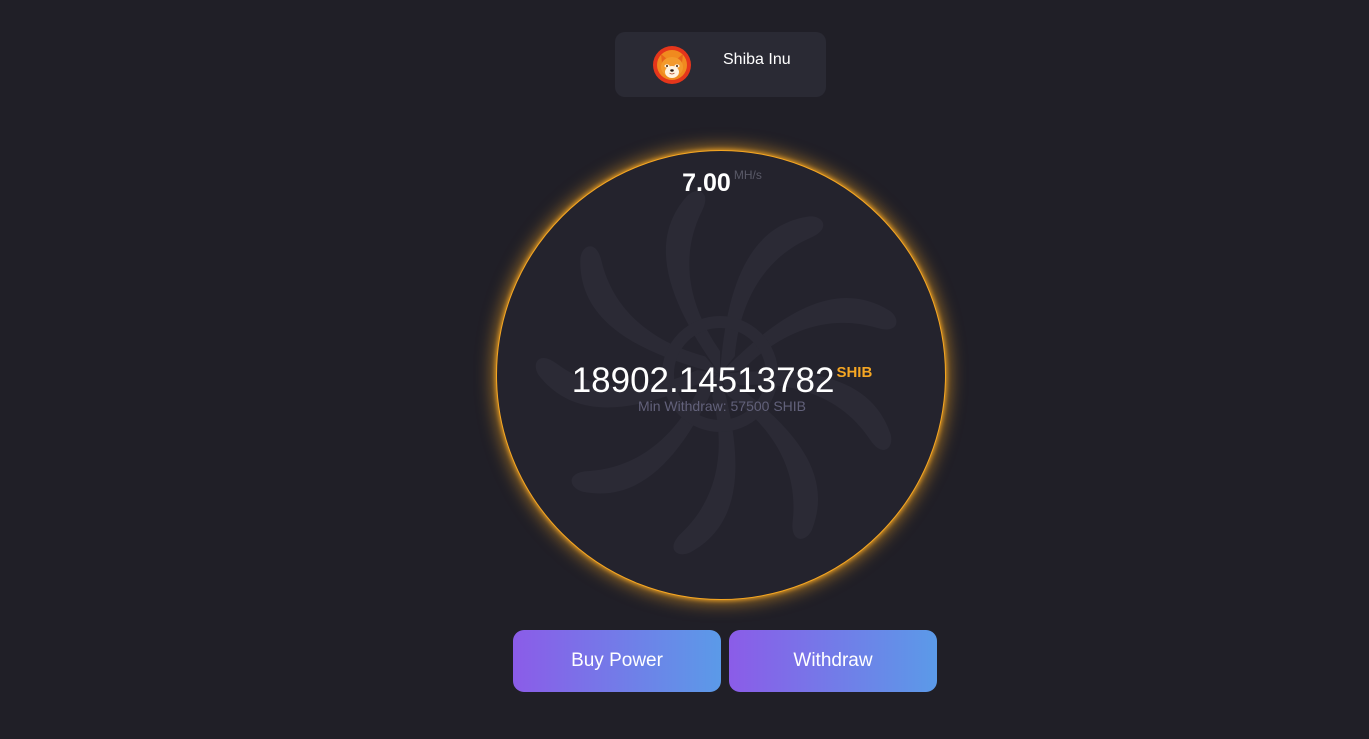  I want to click on withdraw-button: Withdraw, so click(833, 661).